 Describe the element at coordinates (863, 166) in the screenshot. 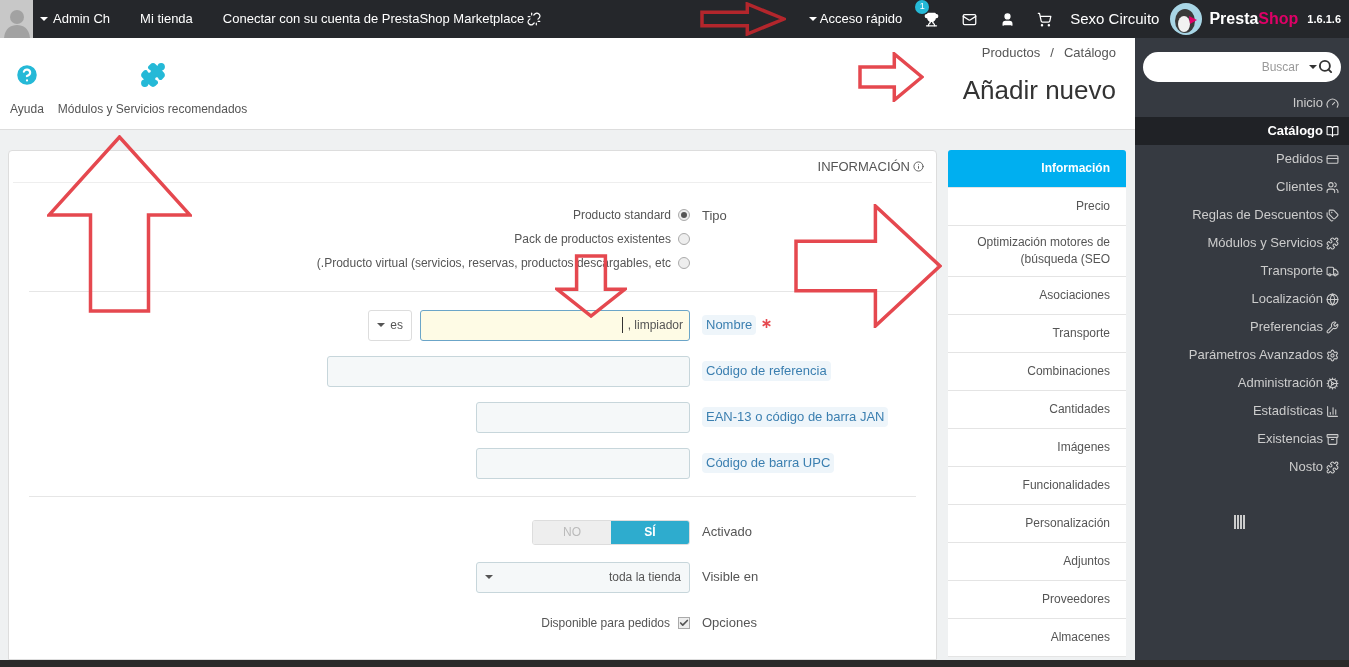

I see `panel-title: INFORMACIÓN` at that location.